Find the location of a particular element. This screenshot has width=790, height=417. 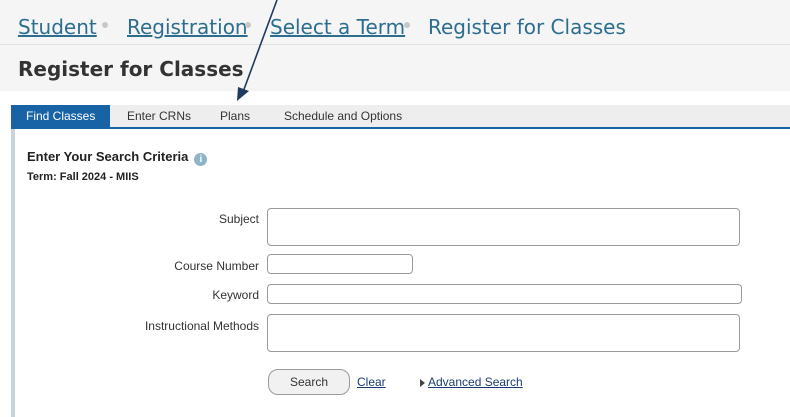

instructional-methods-input is located at coordinates (503, 333).